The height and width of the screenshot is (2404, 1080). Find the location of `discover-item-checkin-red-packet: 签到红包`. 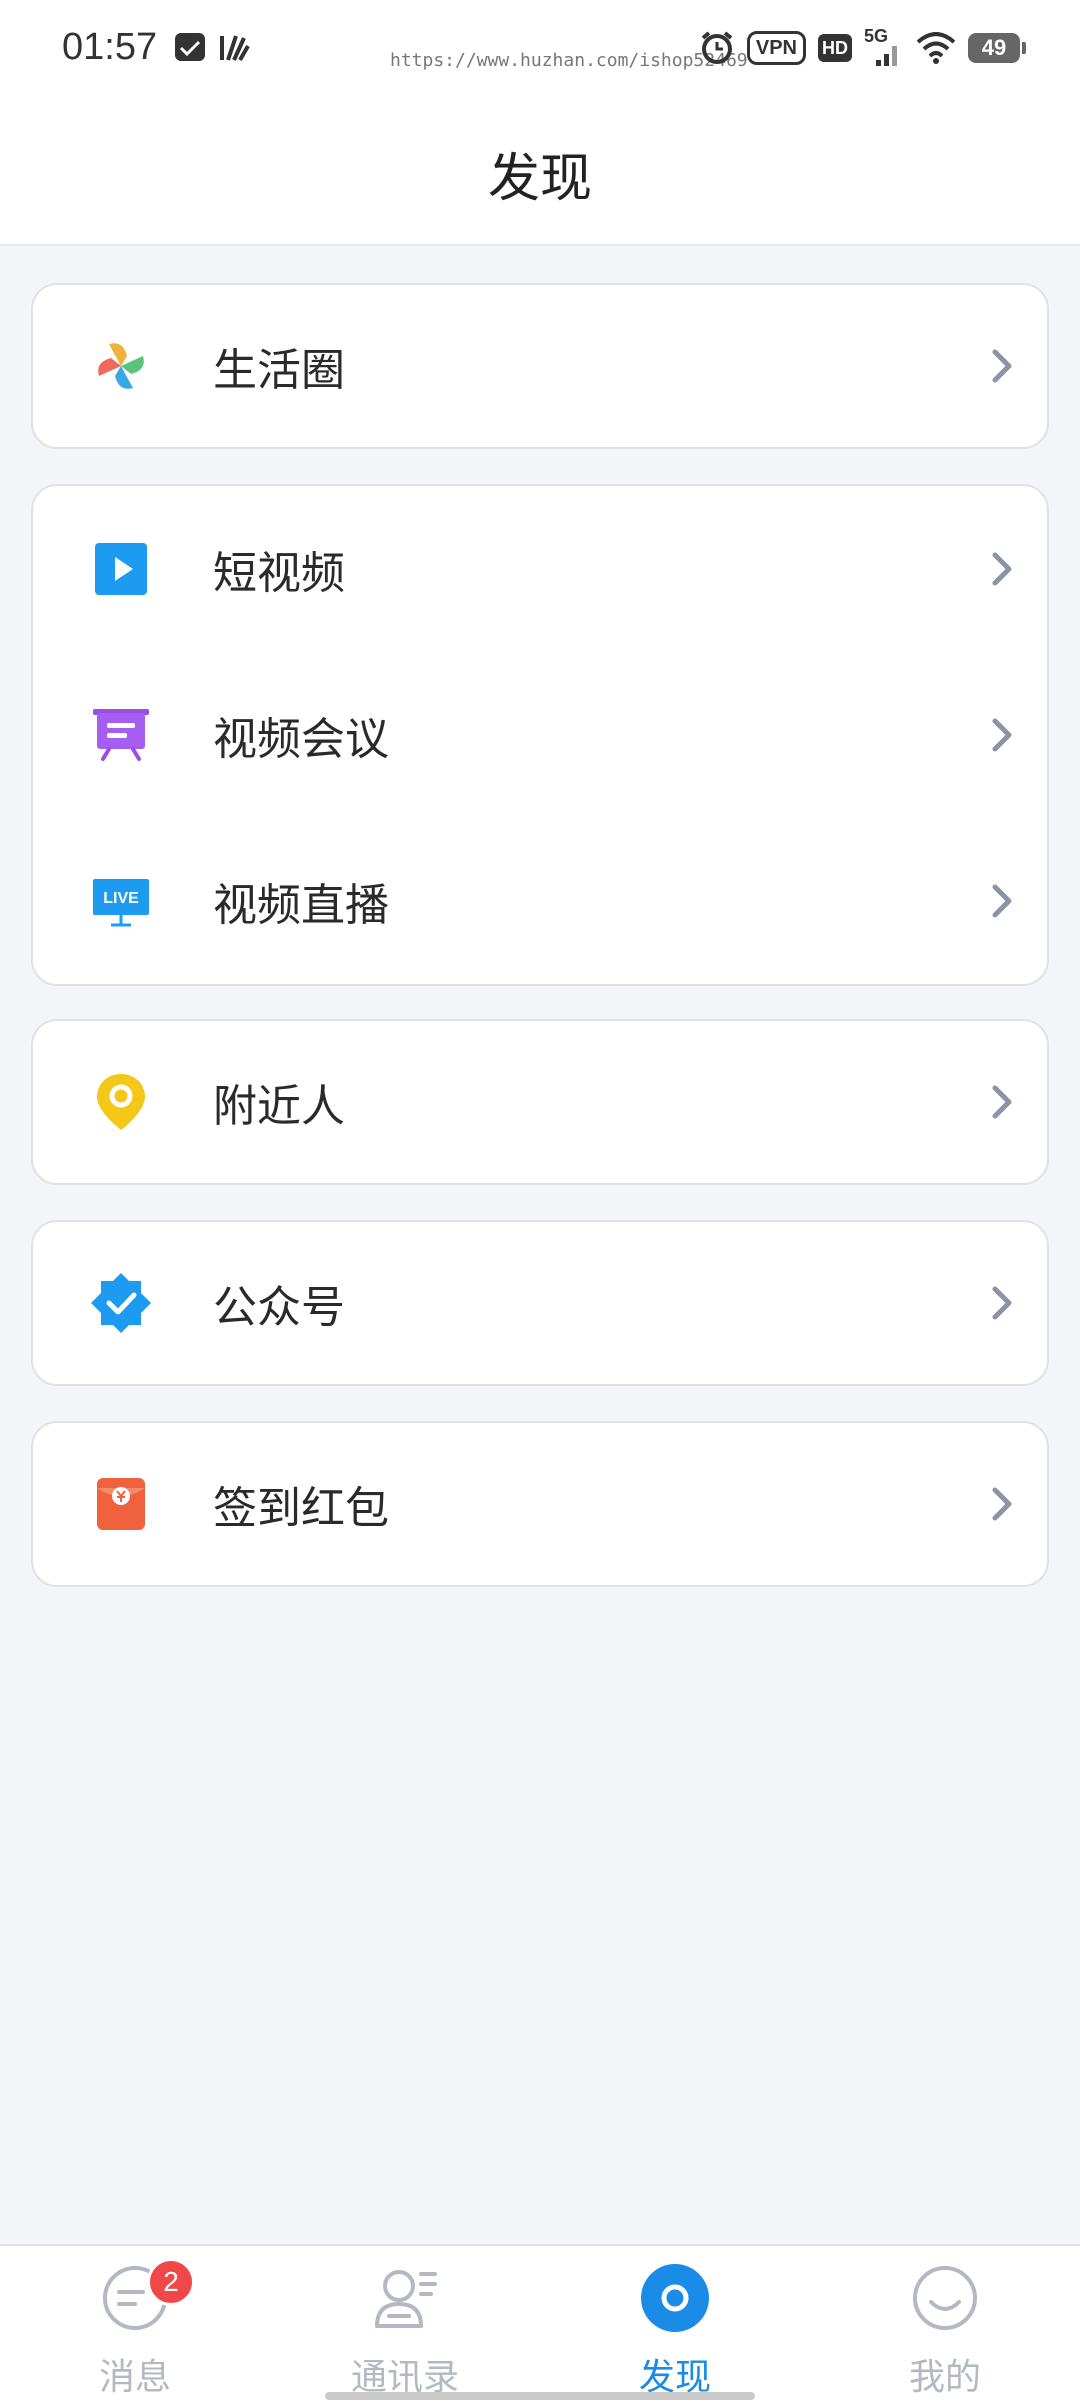

discover-item-checkin-red-packet: 签到红包 is located at coordinates (540, 1504).